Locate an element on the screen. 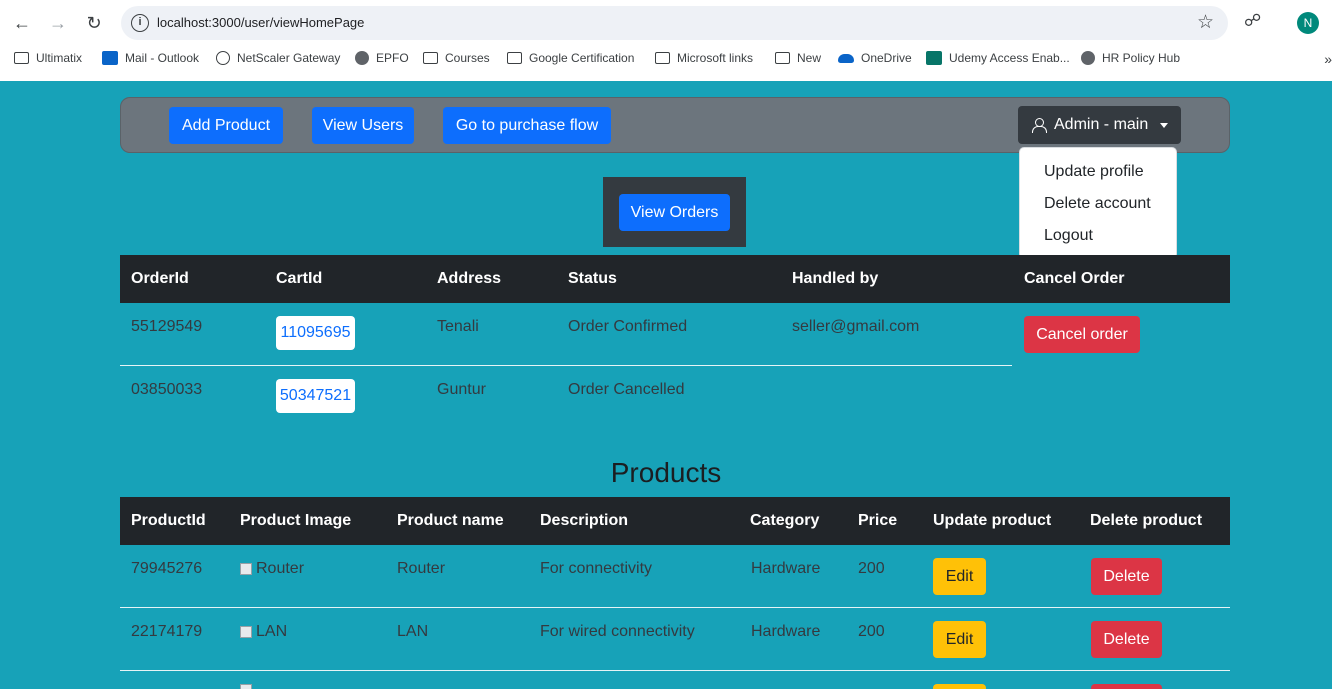 The image size is (1332, 689). forms-icon is located at coordinates (934, 58).